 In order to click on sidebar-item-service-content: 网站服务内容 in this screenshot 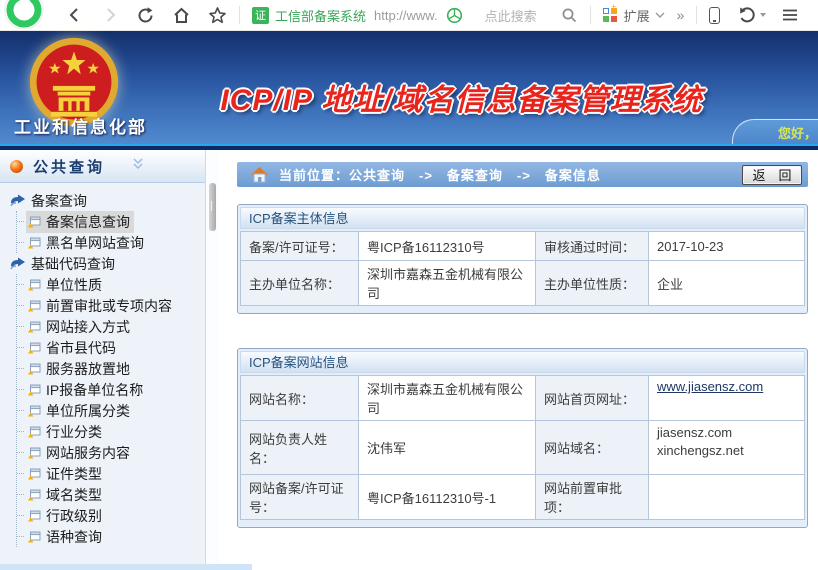, I will do `click(111, 452)`.